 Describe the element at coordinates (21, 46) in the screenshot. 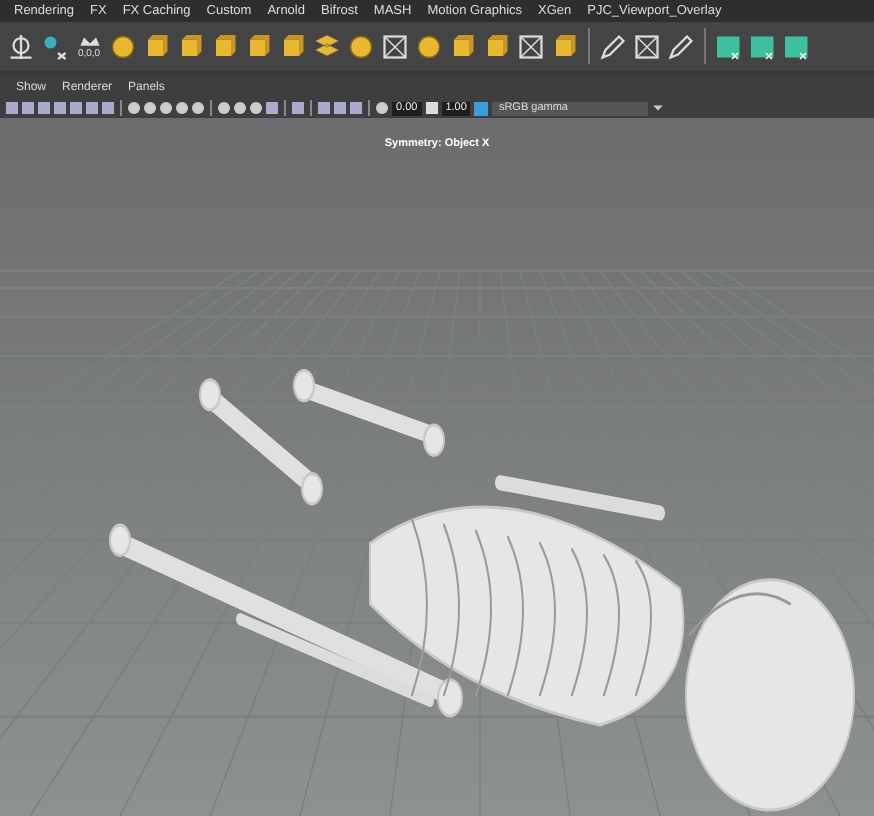

I see `axis-icon` at that location.